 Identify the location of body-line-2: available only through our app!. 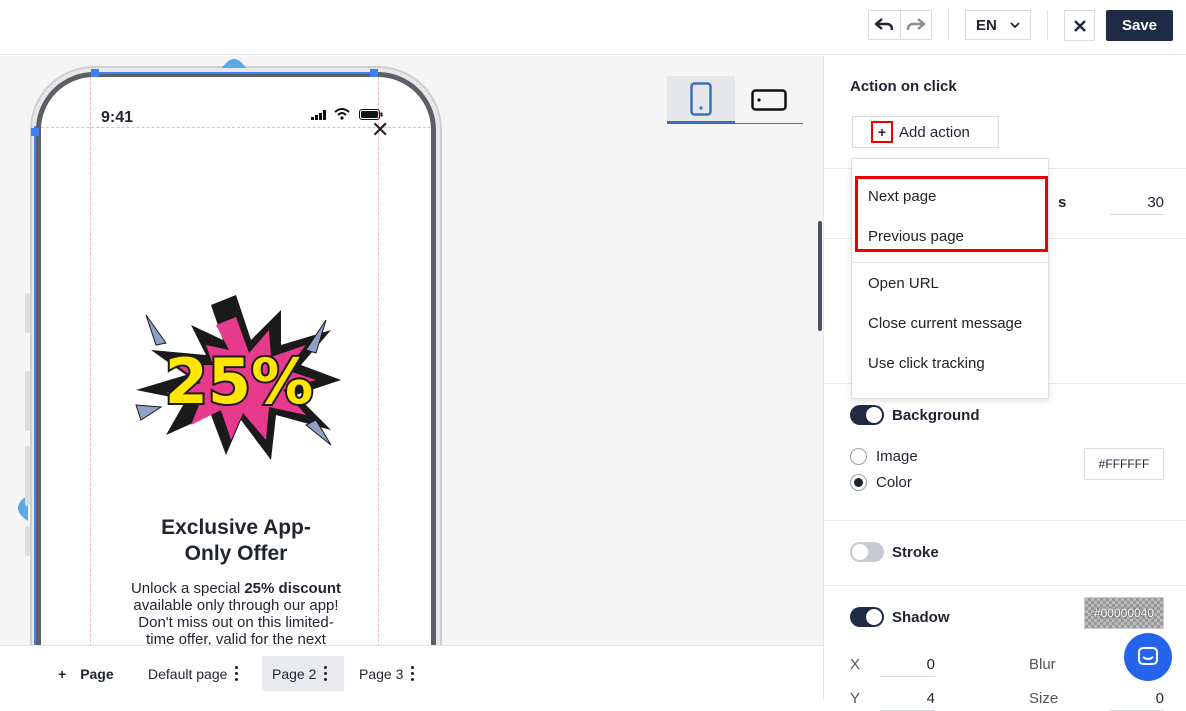
(236, 605).